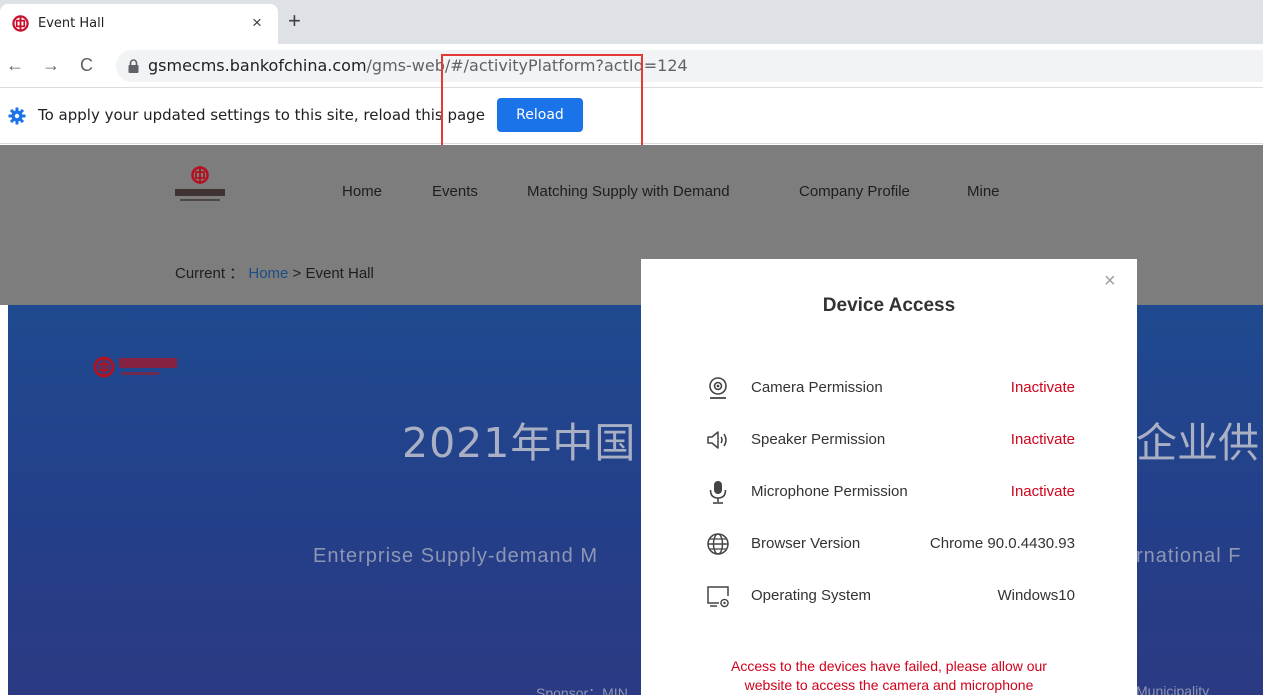 This screenshot has width=1263, height=695. I want to click on camera-permission-label: Camera Permission, so click(817, 387).